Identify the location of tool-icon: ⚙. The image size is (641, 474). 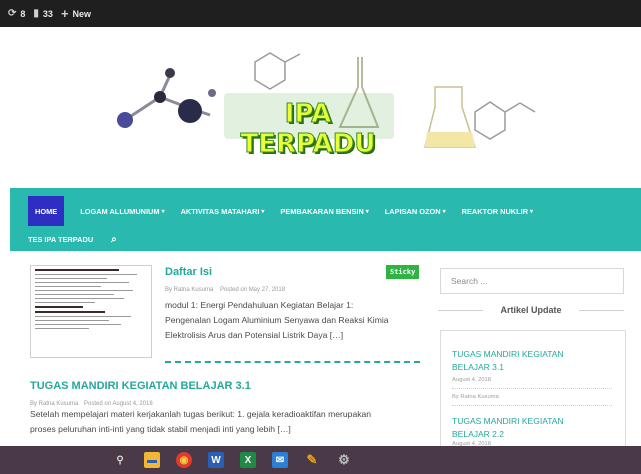
(344, 460).